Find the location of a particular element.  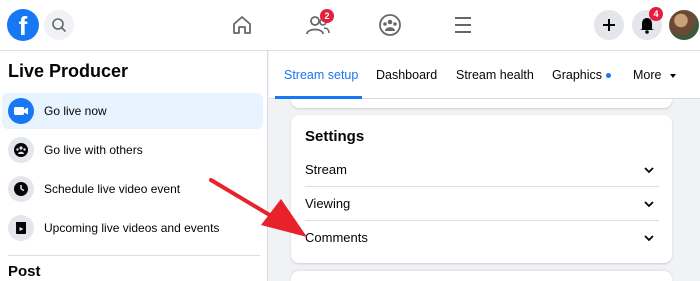

settings-title: Settings is located at coordinates (335, 136).